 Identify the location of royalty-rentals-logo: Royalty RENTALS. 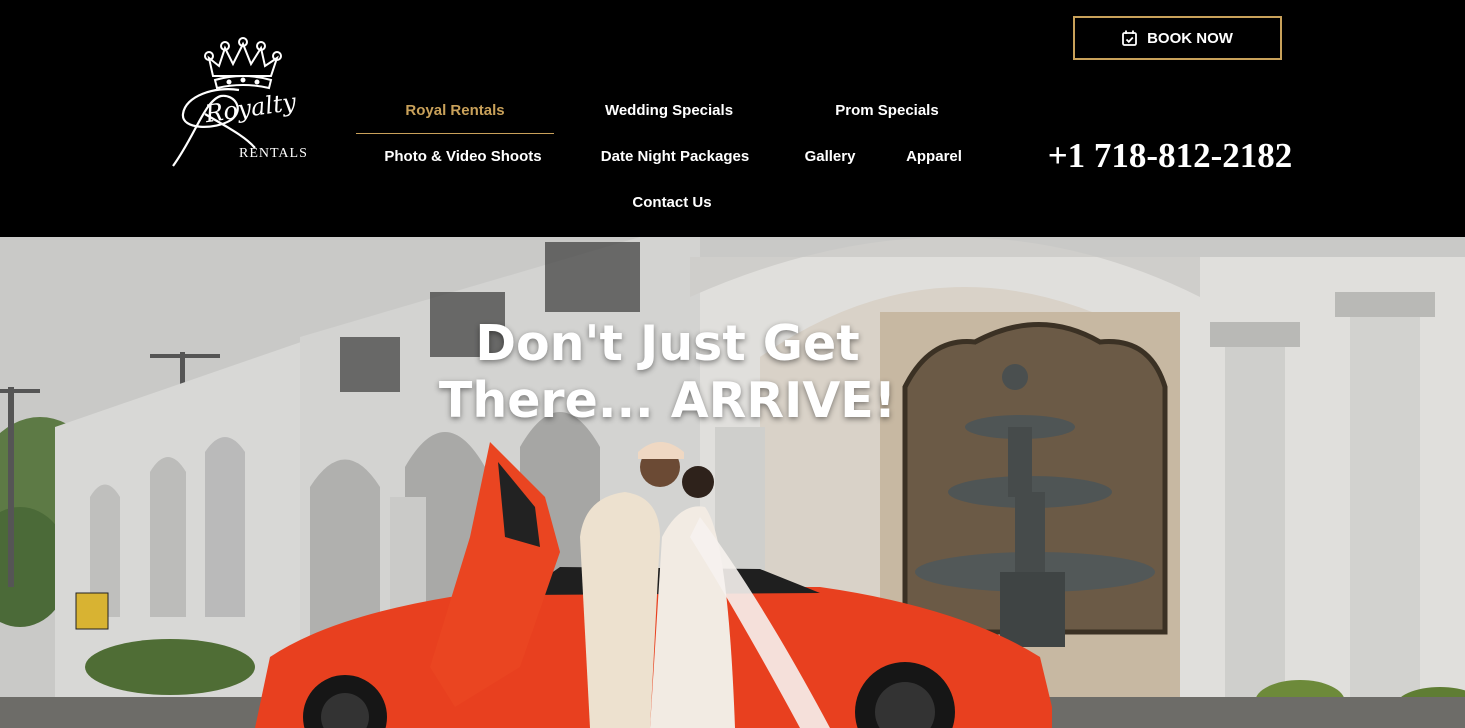
(242, 104).